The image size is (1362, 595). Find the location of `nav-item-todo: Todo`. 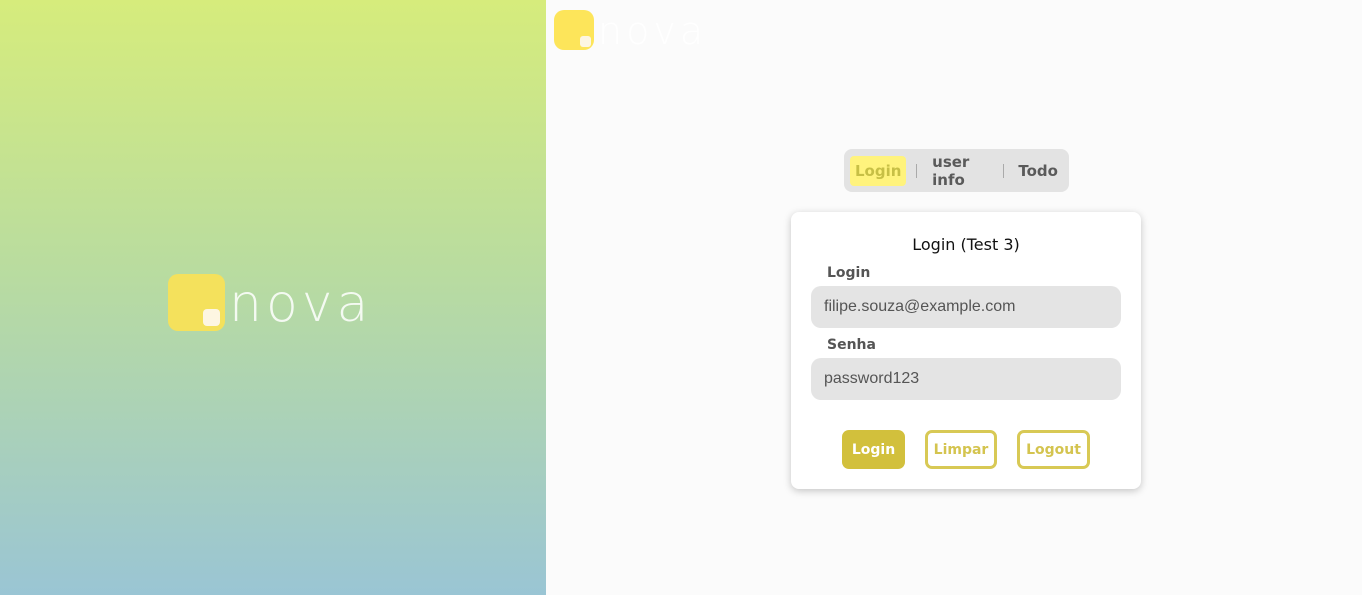

nav-item-todo: Todo is located at coordinates (1038, 171).